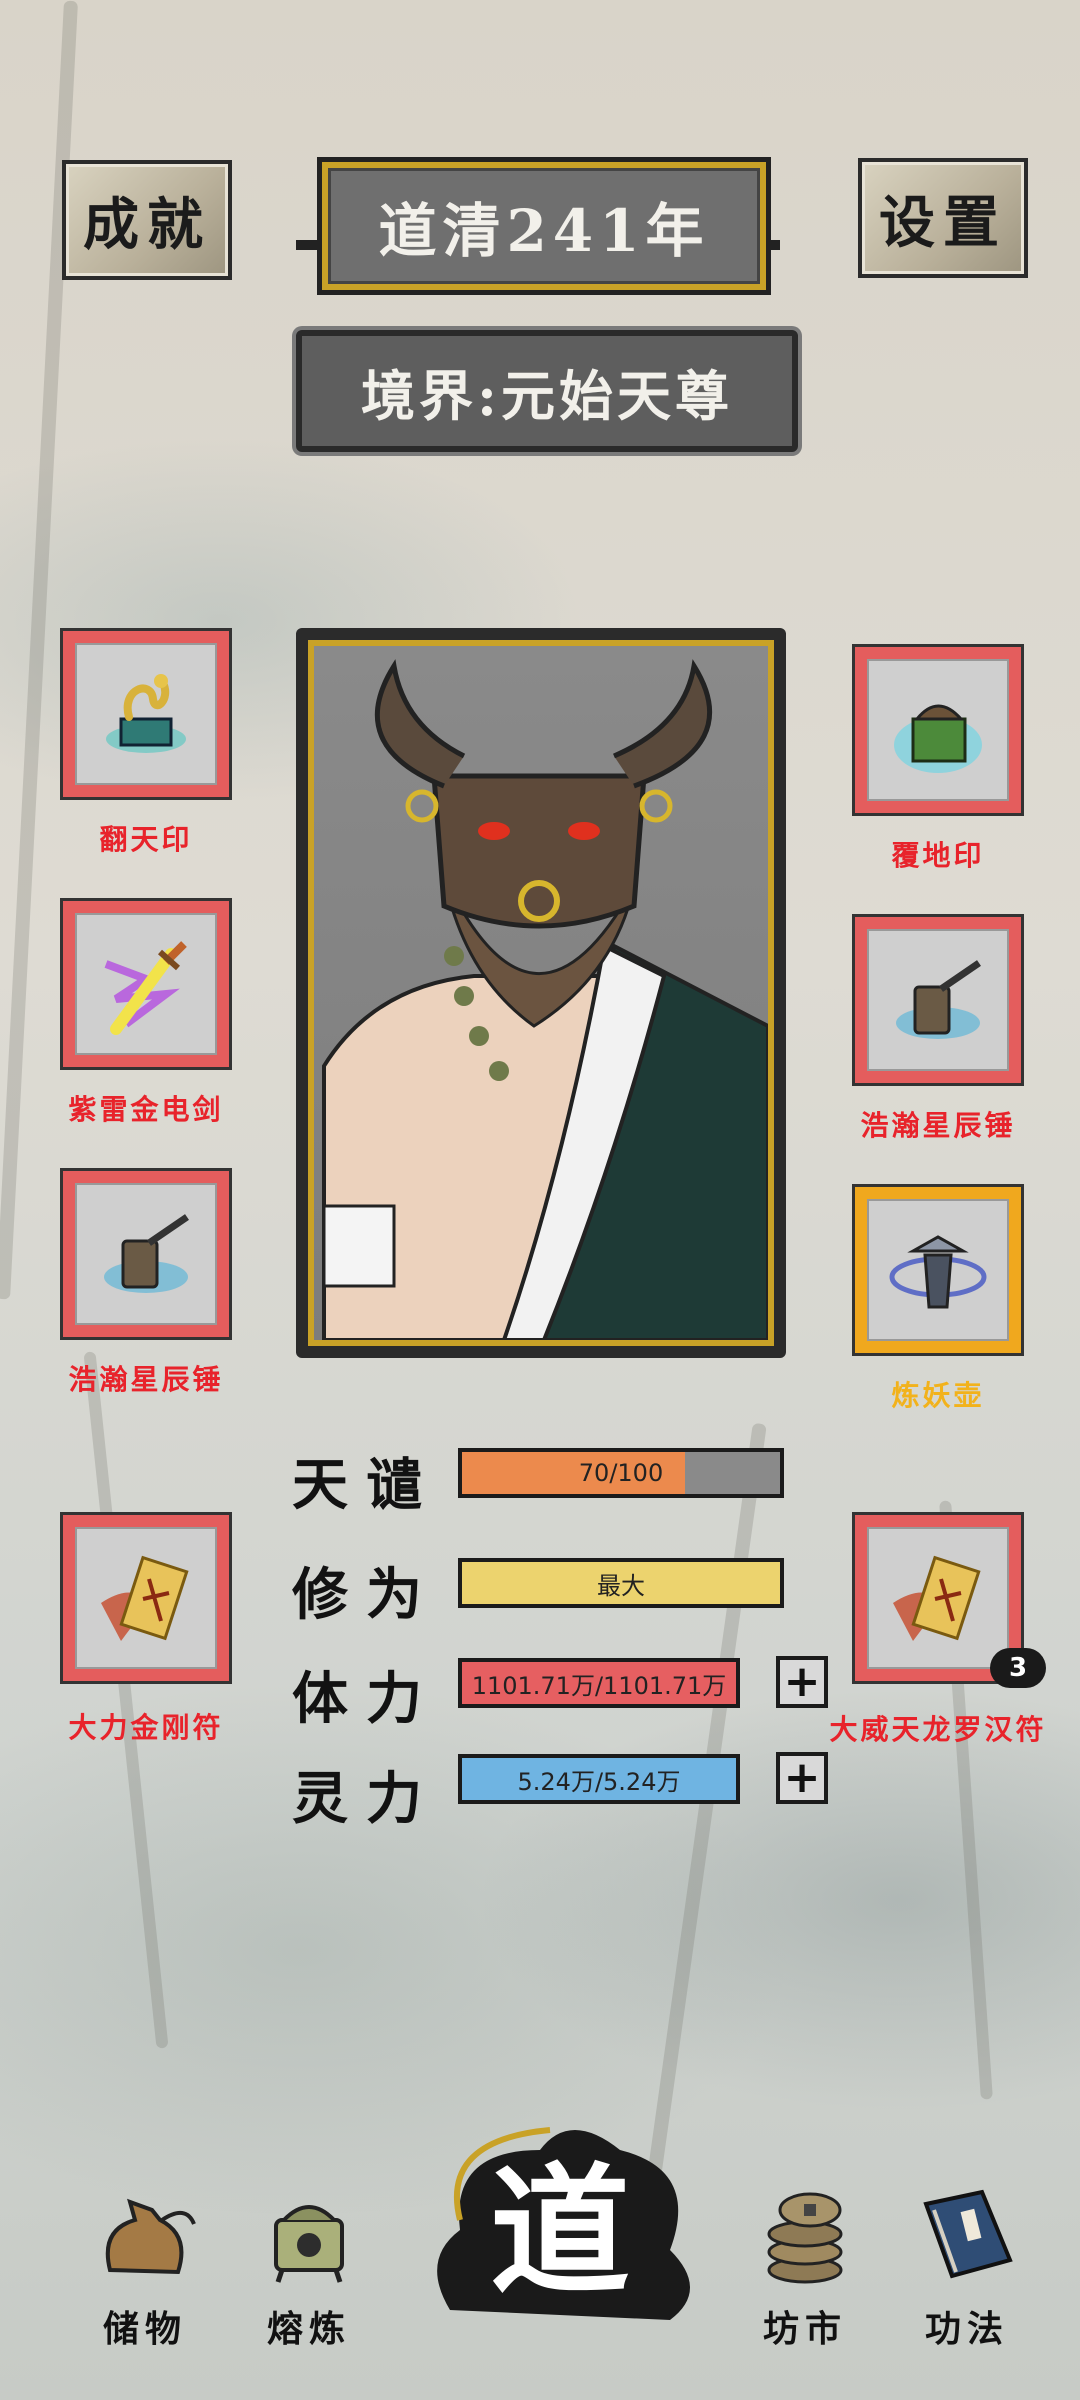 The height and width of the screenshot is (2400, 1080). What do you see at coordinates (366, 1485) in the screenshot?
I see `stat-label-tribulation: 天谴` at bounding box center [366, 1485].